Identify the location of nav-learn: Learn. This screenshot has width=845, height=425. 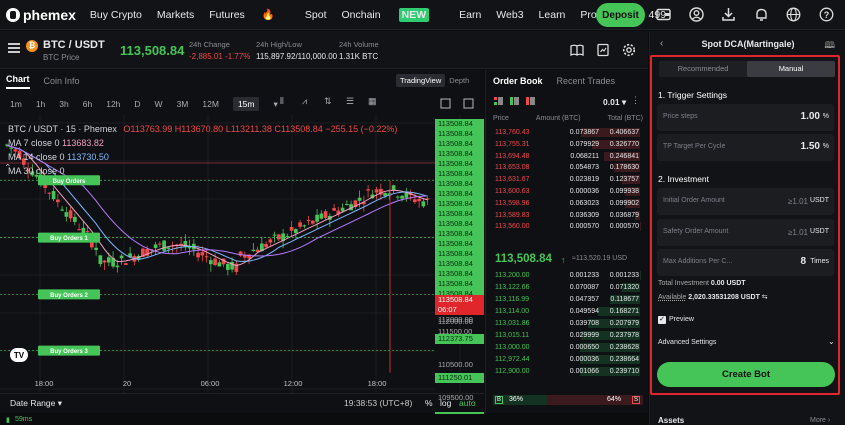
(552, 15).